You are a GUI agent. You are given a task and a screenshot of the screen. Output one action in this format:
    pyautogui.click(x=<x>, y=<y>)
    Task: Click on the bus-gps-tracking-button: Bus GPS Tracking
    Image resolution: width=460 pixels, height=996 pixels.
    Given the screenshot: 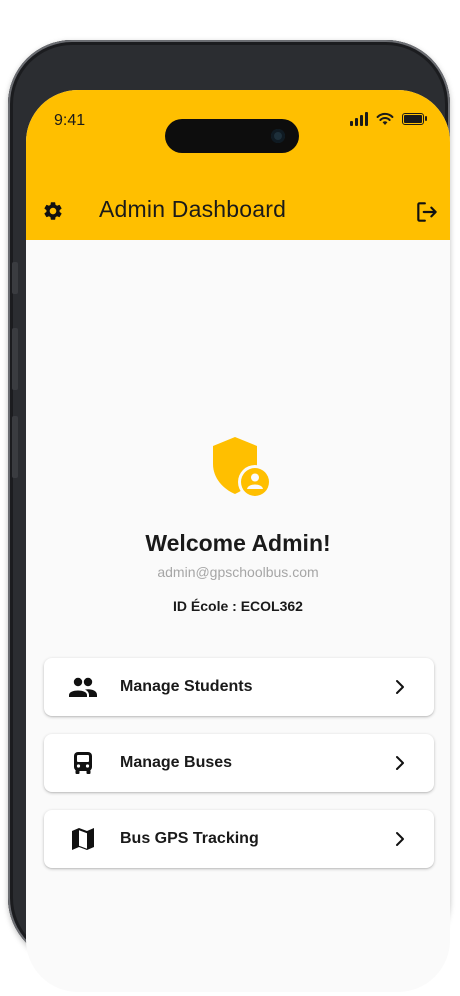 What is the action you would take?
    pyautogui.click(x=239, y=839)
    